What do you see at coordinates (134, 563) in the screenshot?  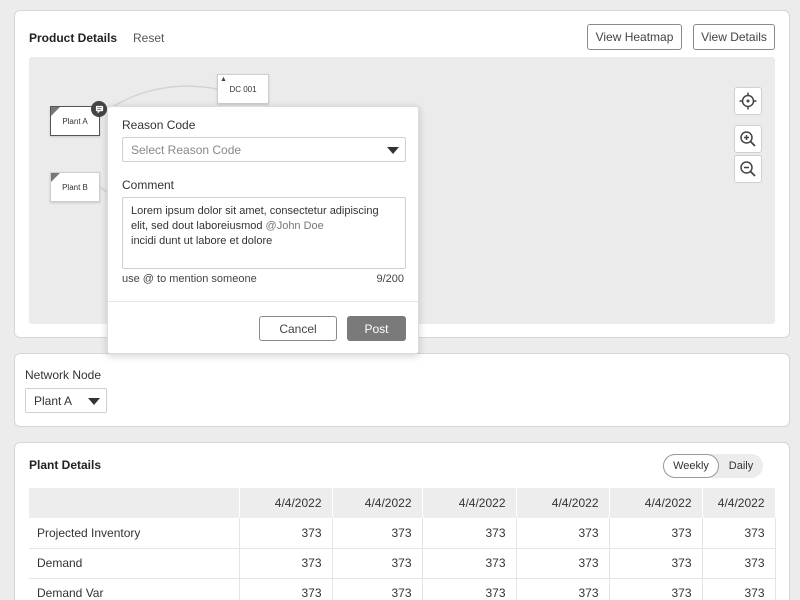 I see `row-label: Demand` at bounding box center [134, 563].